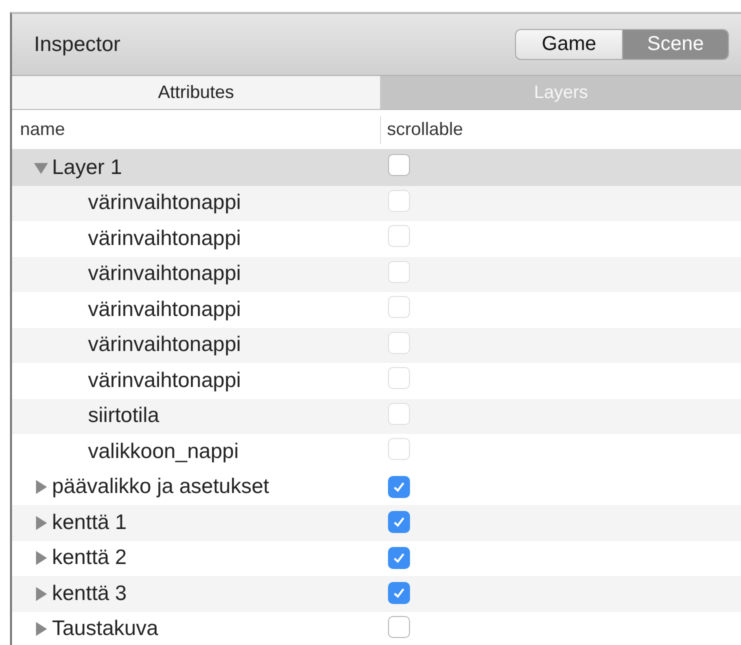 This screenshot has height=645, width=741. What do you see at coordinates (196, 130) in the screenshot?
I see `column-header: name` at bounding box center [196, 130].